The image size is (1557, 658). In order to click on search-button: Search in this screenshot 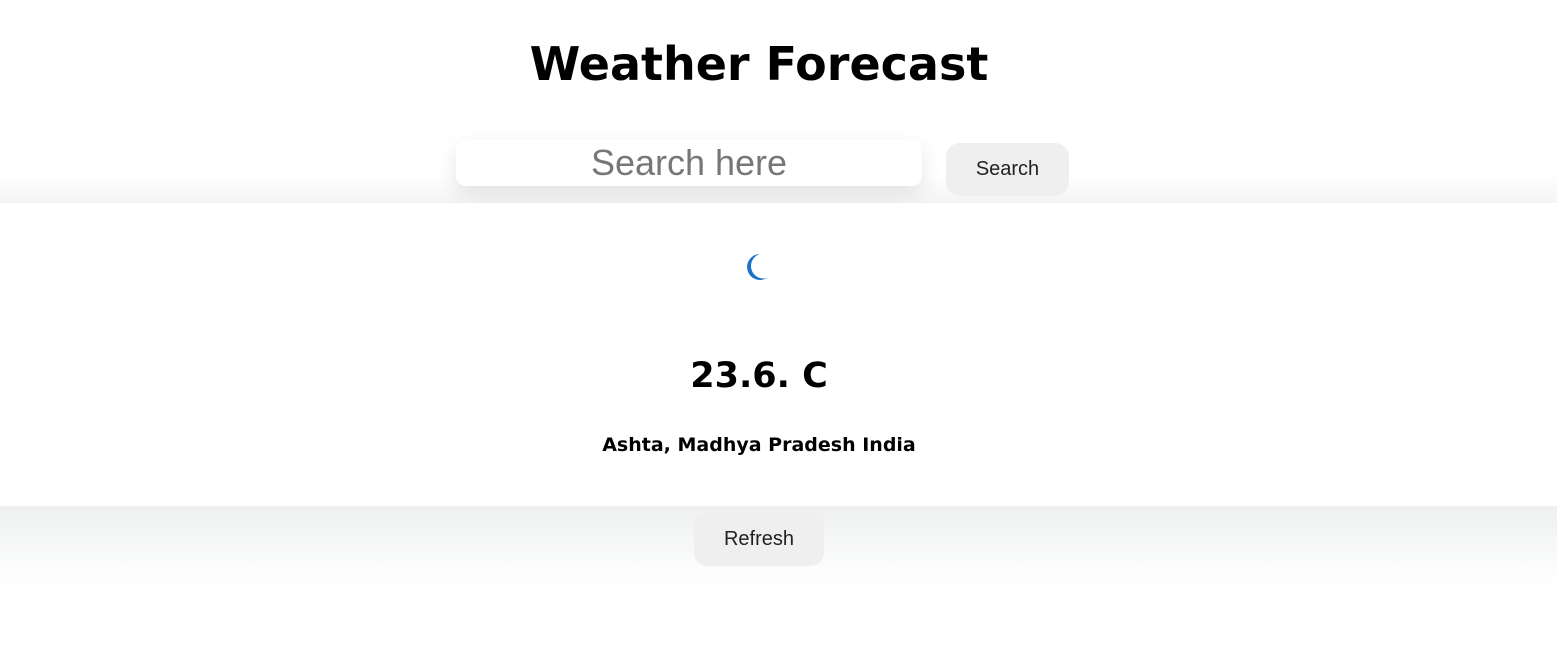, I will do `click(1007, 169)`.